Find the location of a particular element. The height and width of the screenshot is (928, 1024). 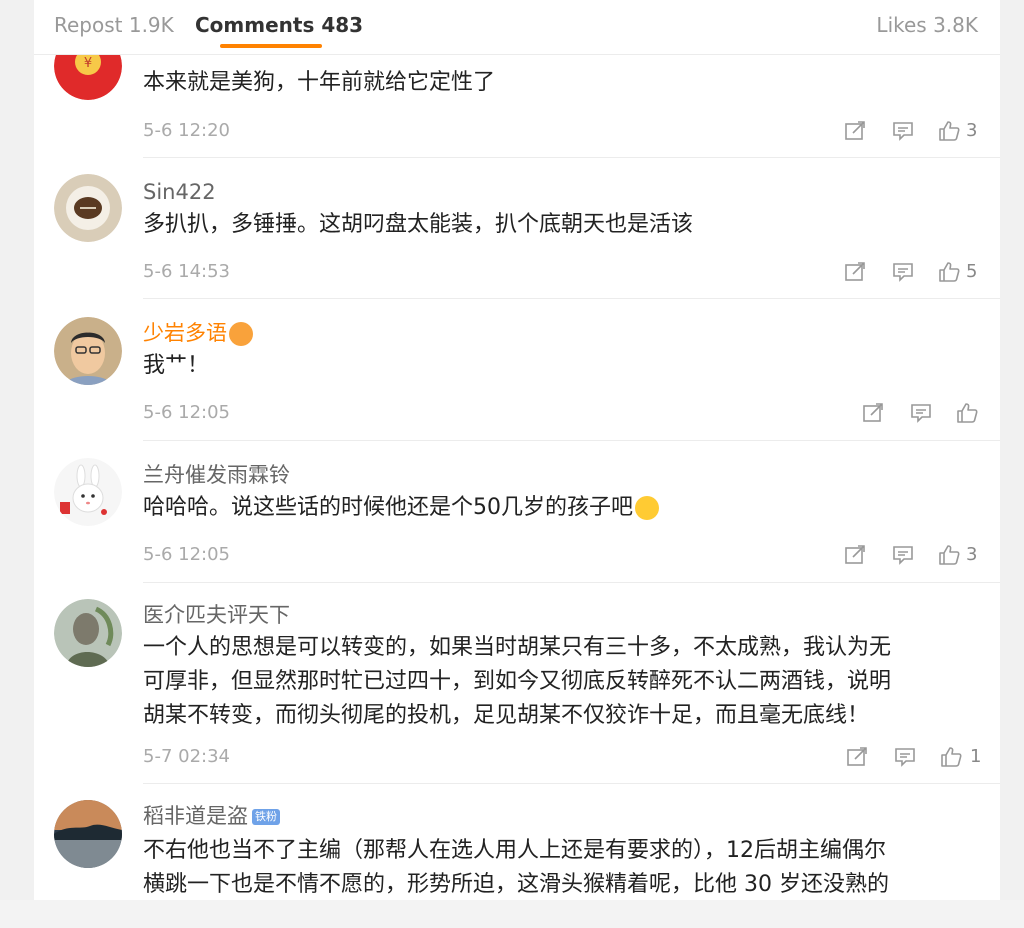

comment-text: 哈哈哈。说这些话的时候他还是个50几岁的孩子吧 is located at coordinates (563, 507).